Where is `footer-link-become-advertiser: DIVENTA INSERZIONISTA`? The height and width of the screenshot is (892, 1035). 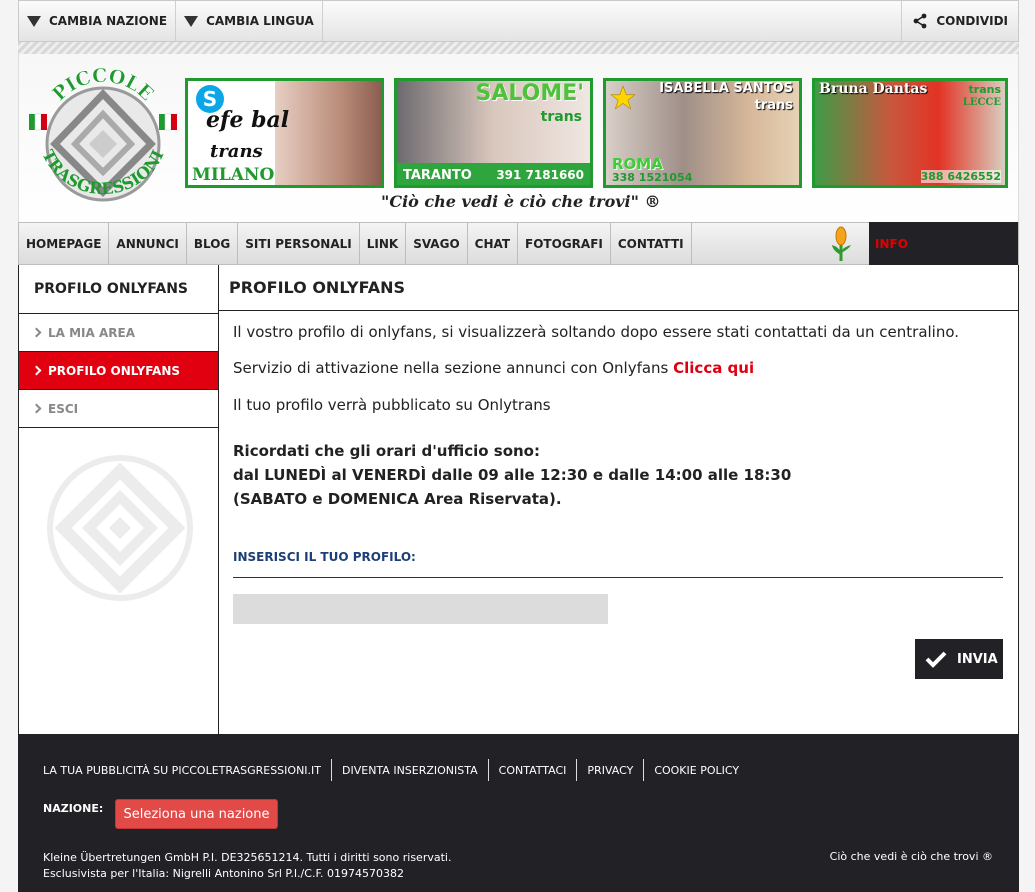
footer-link-become-advertiser: DIVENTA INSERZIONISTA is located at coordinates (410, 770).